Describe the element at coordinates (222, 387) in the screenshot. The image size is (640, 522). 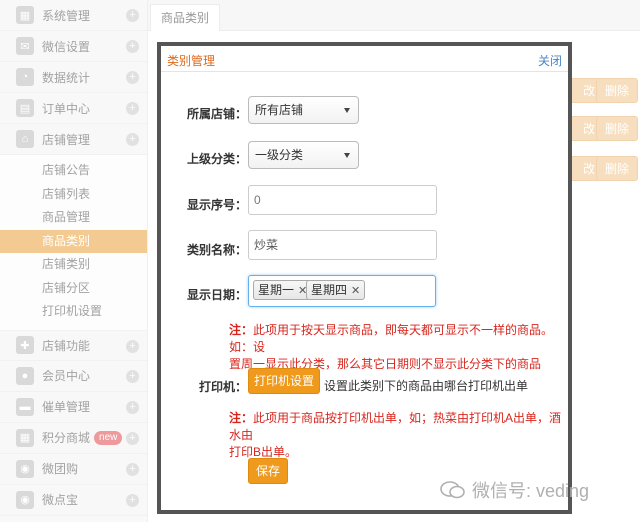
I see `printer-label: 打印机：` at that location.